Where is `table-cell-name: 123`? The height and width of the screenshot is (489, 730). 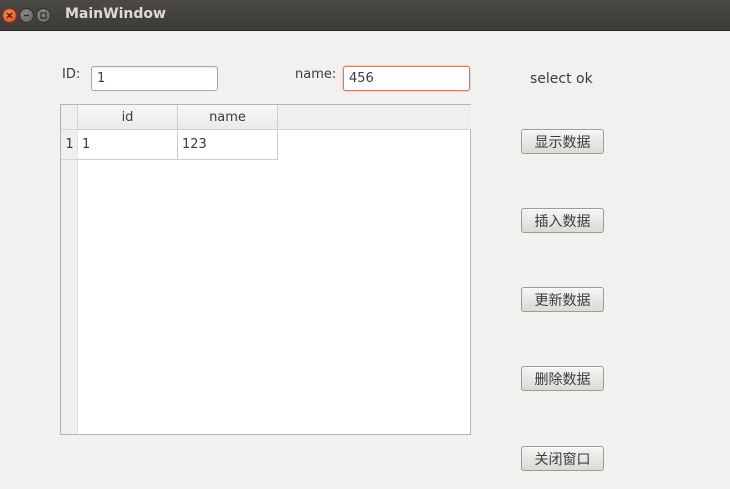 table-cell-name: 123 is located at coordinates (228, 145).